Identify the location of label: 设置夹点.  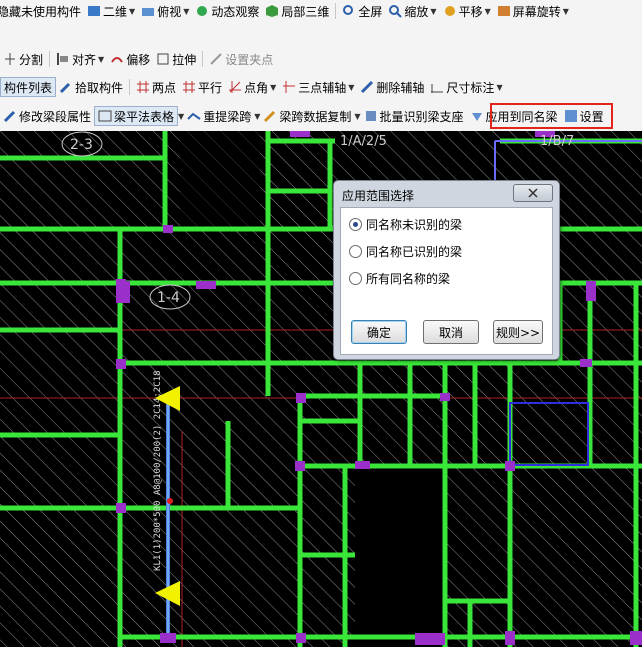
(249, 59).